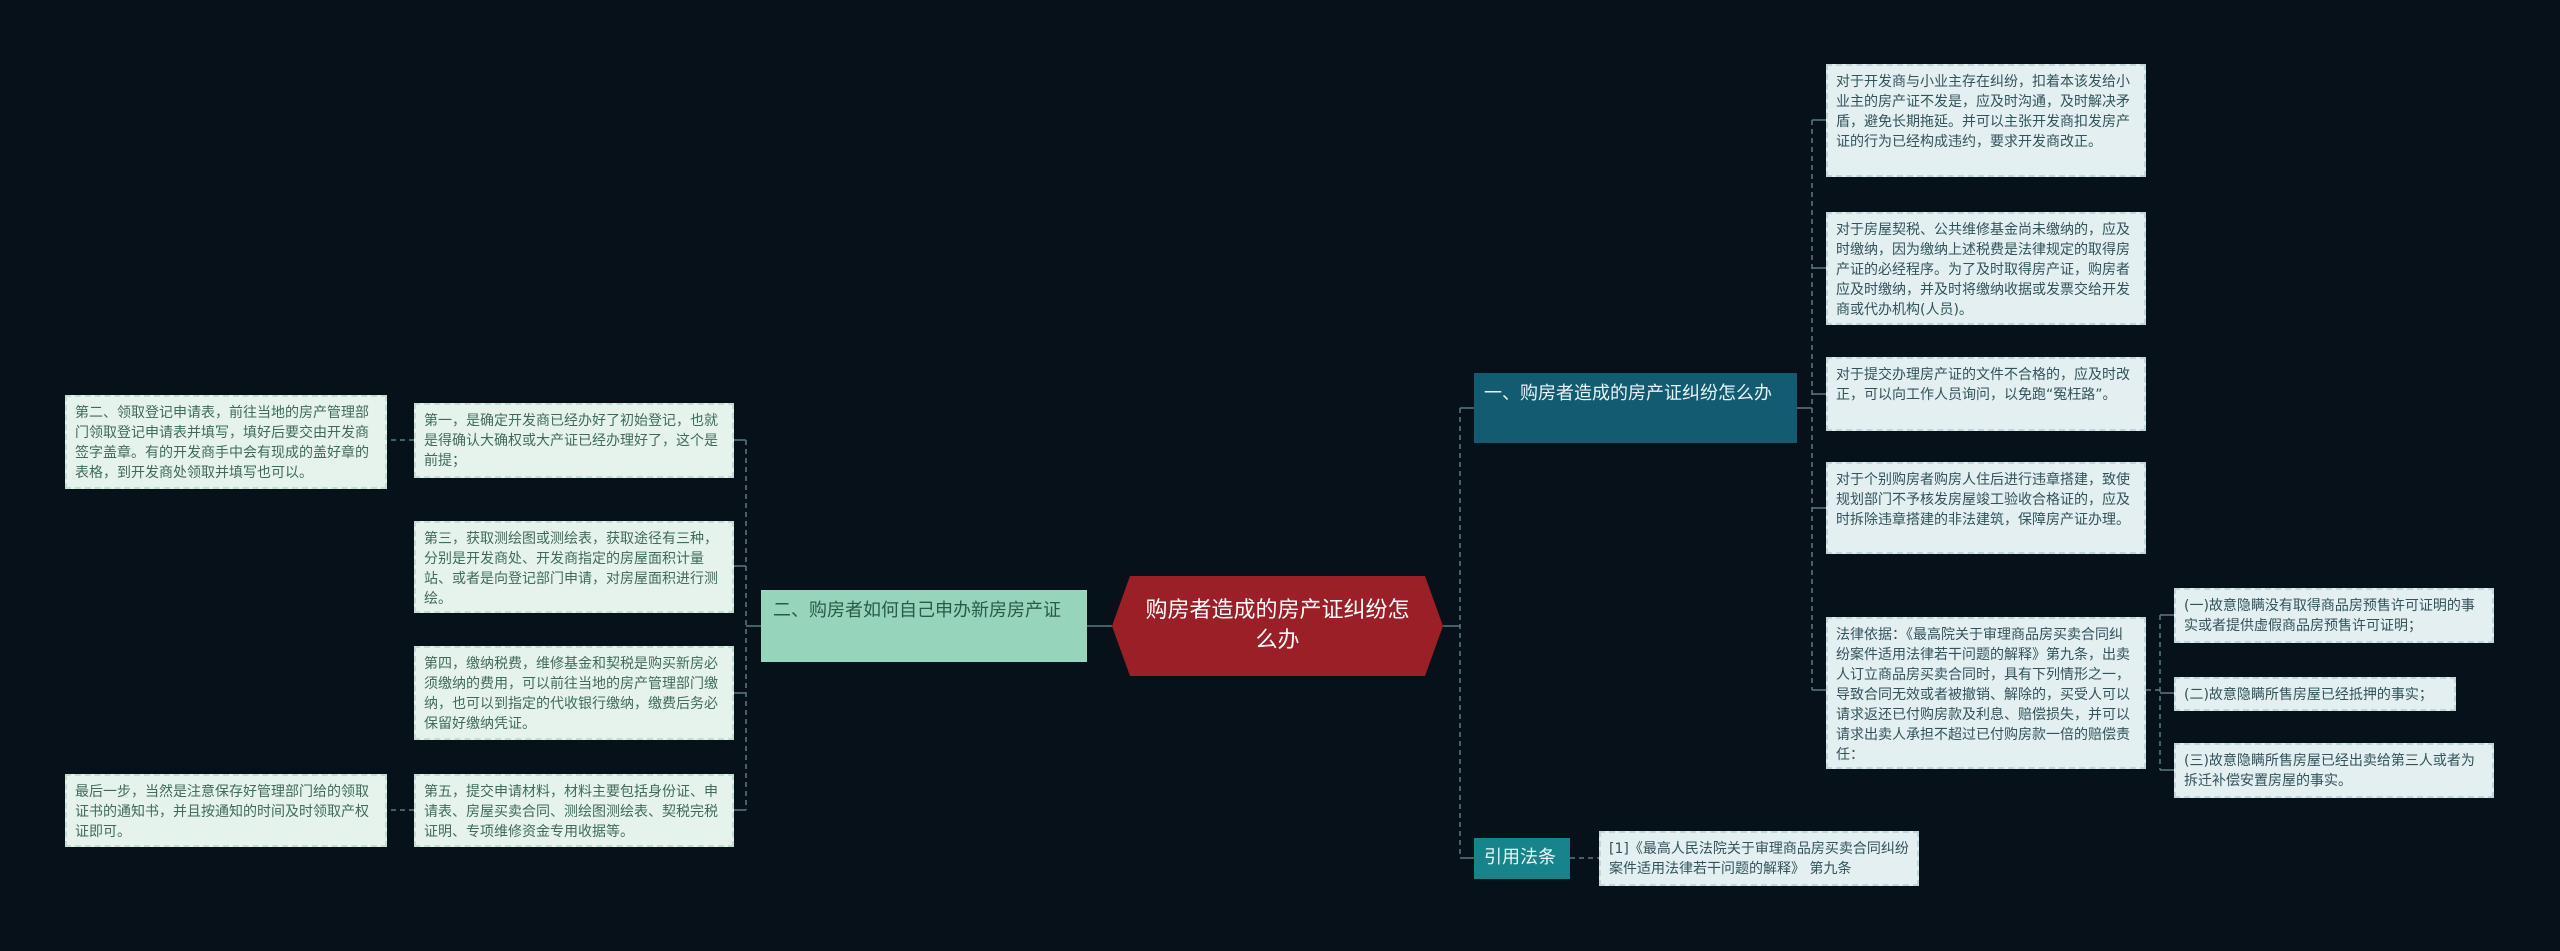 The image size is (2560, 951). I want to click on legal-item-1: (一)故意隐瞒没有取得商品房预售许可证明的事实或者提供虚假商品房预售许可证明；, so click(2334, 615).